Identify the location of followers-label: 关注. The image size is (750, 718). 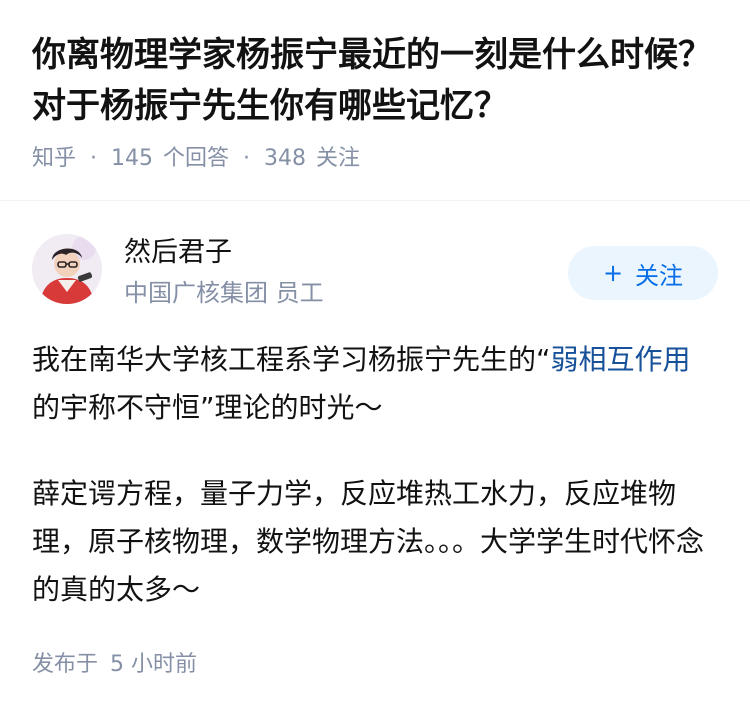
(338, 158).